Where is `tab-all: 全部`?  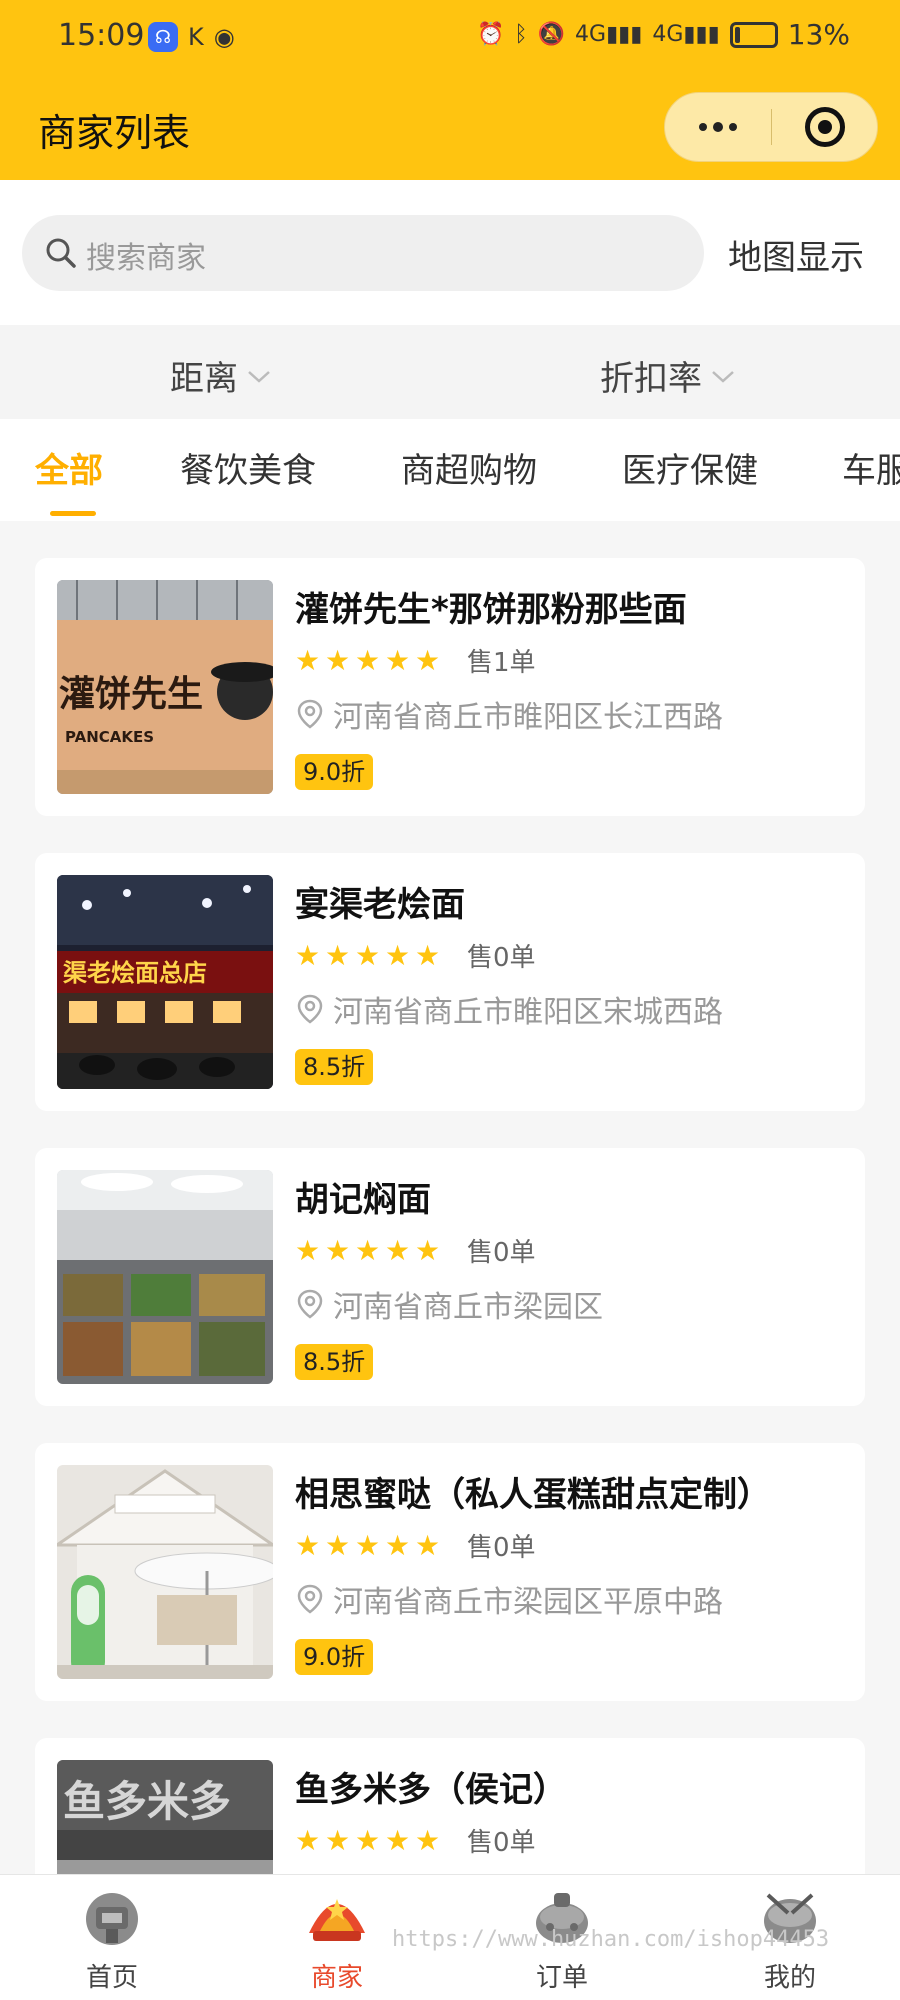
tab-all: 全部 is located at coordinates (69, 467).